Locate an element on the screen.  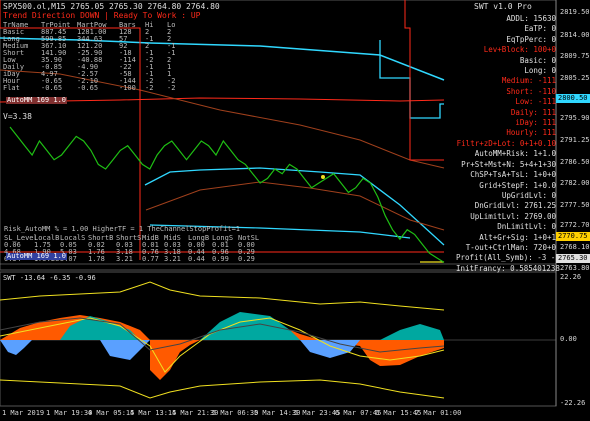
time-tick-label: 5 Mar 23:45 is located at coordinates (317, 413).